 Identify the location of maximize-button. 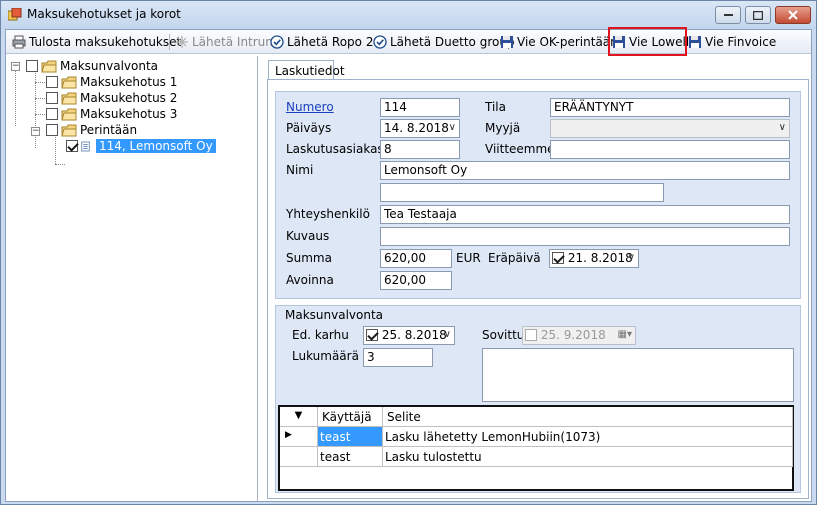
(758, 15).